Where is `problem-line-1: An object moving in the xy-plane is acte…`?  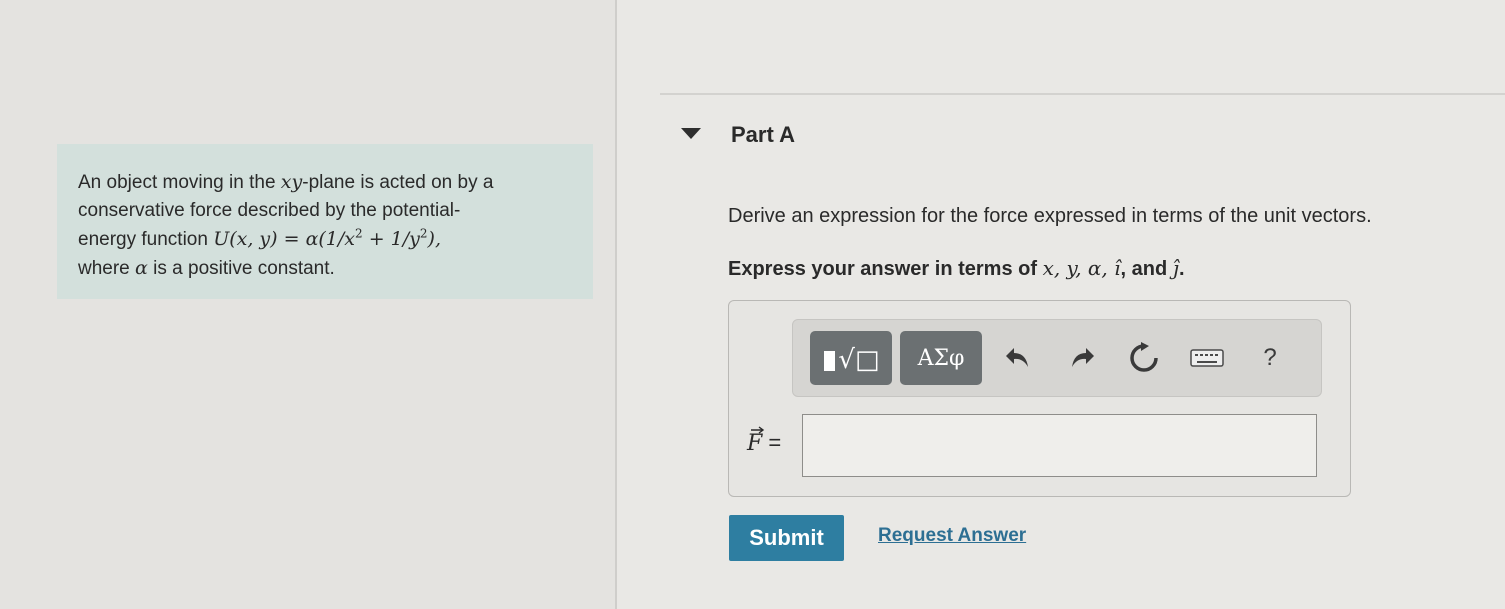
problem-line-1: An object moving in the xy-plane is acte… is located at coordinates (286, 182).